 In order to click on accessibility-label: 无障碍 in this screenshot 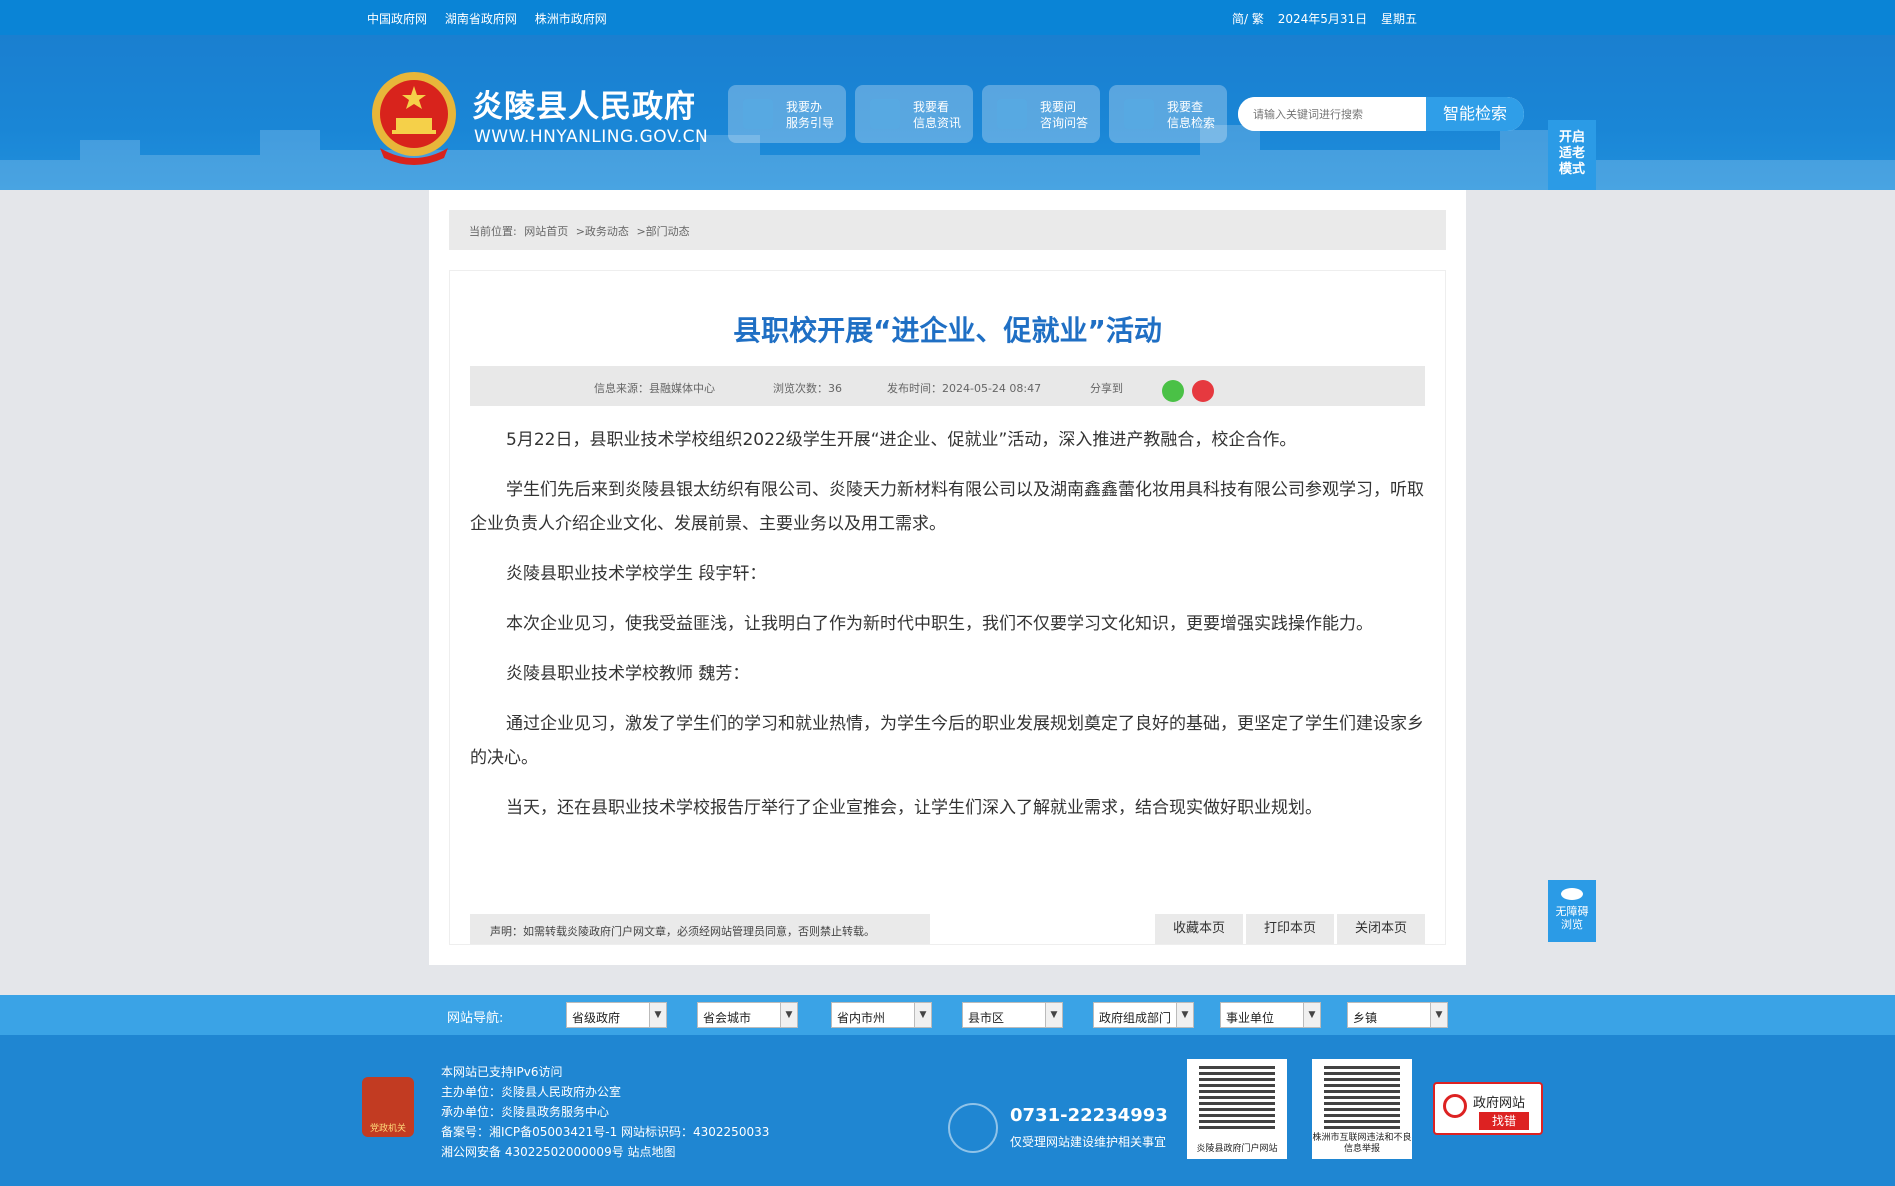, I will do `click(1572, 911)`.